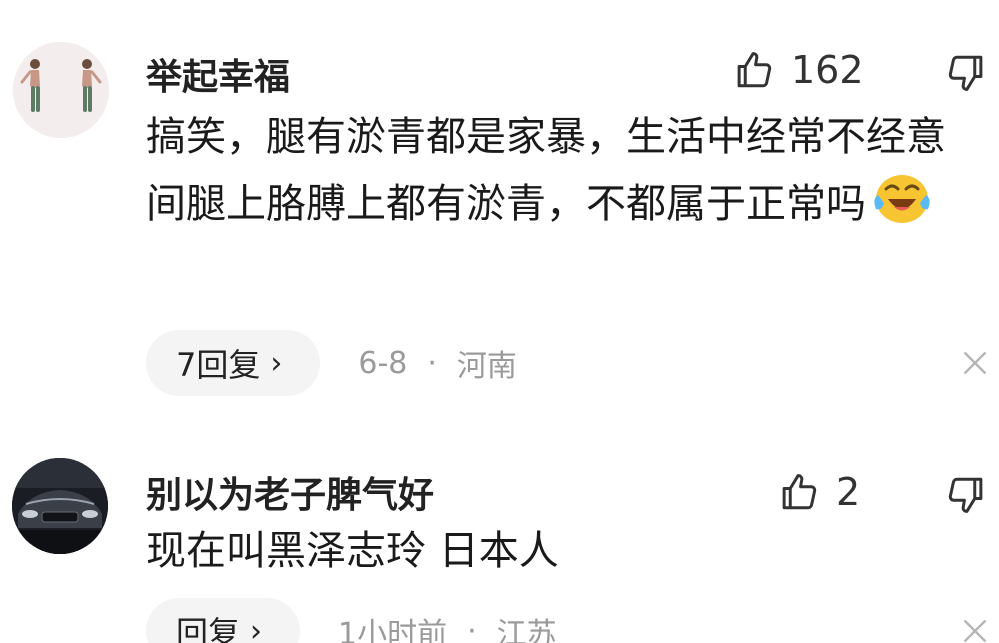 This screenshot has height=643, width=999. Describe the element at coordinates (393, 630) in the screenshot. I see `comment-time: 1小时前` at that location.